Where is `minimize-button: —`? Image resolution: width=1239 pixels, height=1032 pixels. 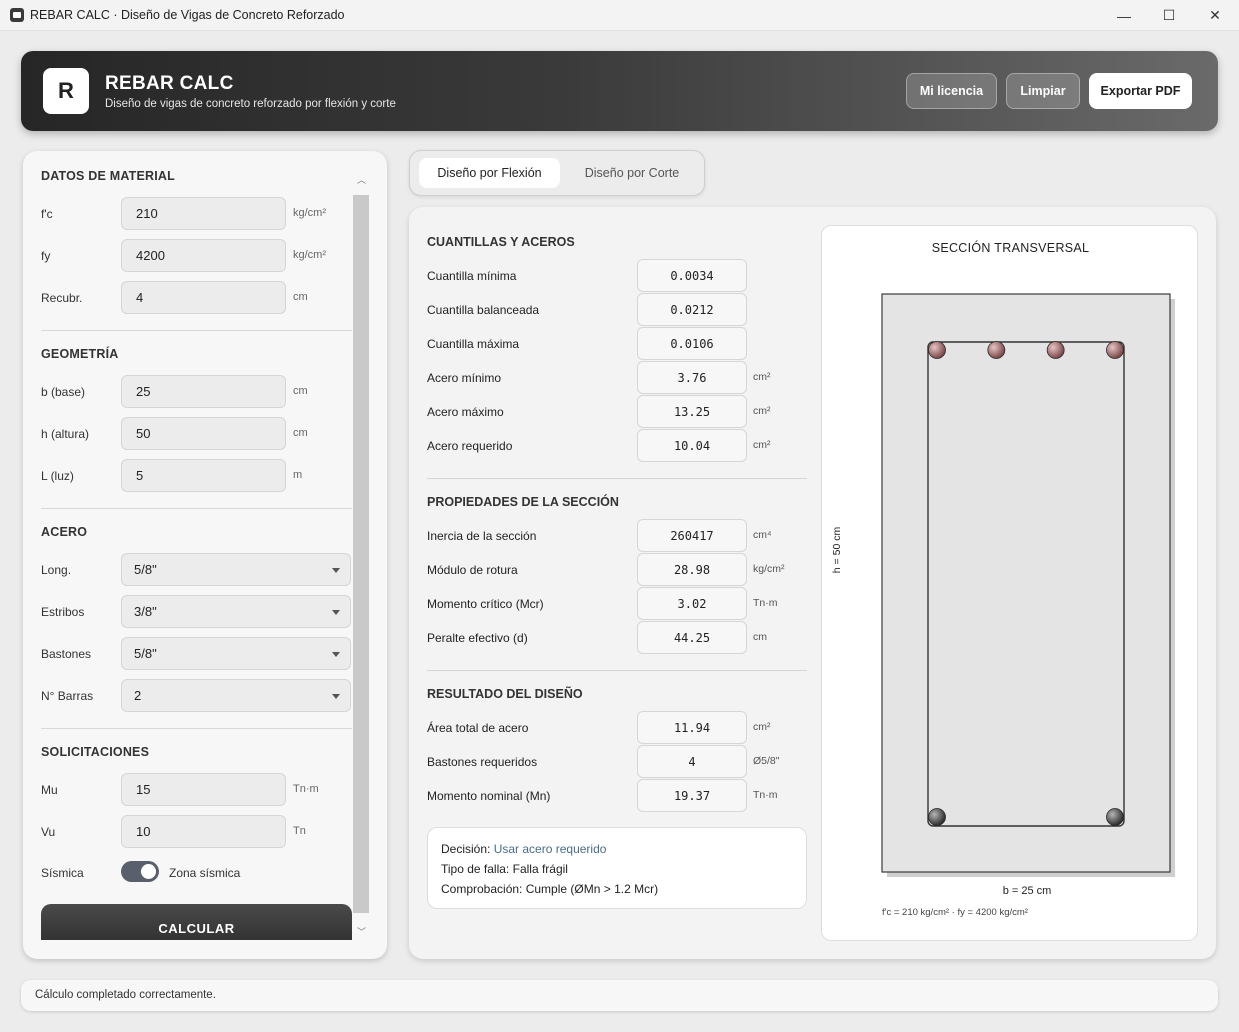 minimize-button: — is located at coordinates (1124, 15).